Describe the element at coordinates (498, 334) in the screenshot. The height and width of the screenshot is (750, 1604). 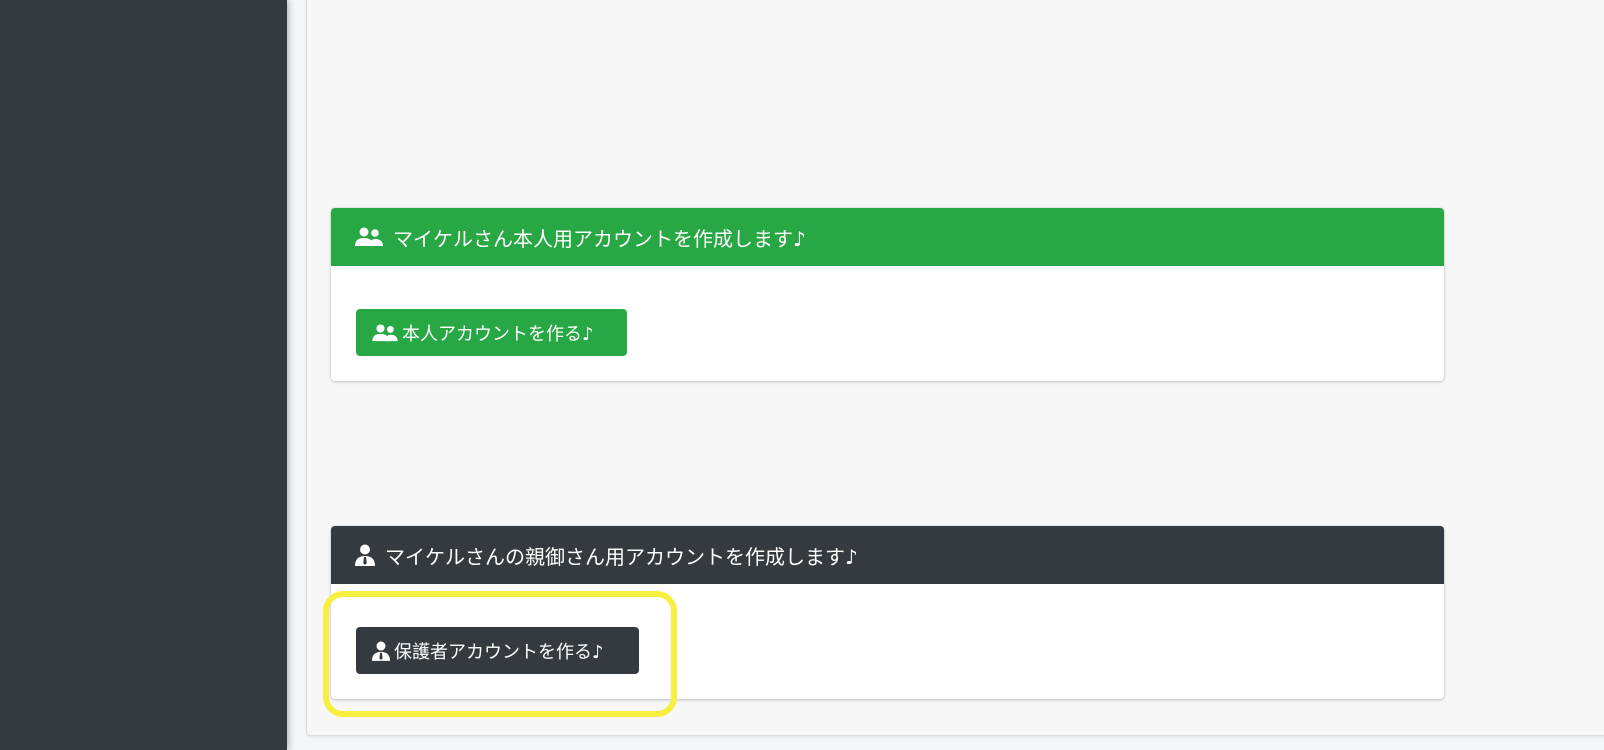
I see `create-student-account-button-label: 本人アカウントを作る♪` at that location.